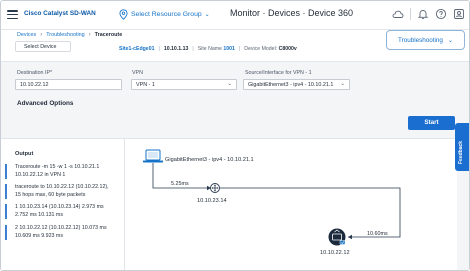  I want to click on vpn-select: VPN - 1 ⌄, so click(184, 84).